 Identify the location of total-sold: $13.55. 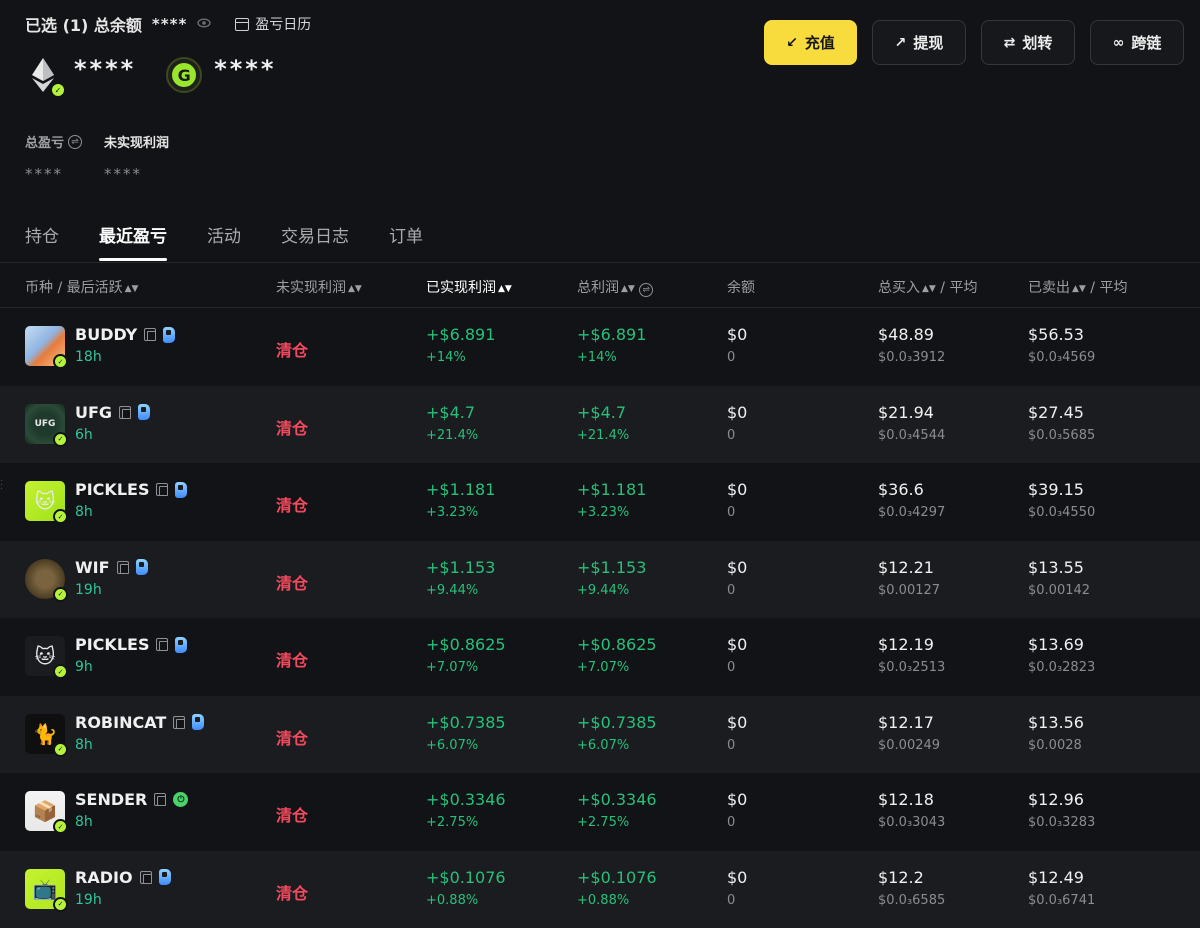
(1056, 567).